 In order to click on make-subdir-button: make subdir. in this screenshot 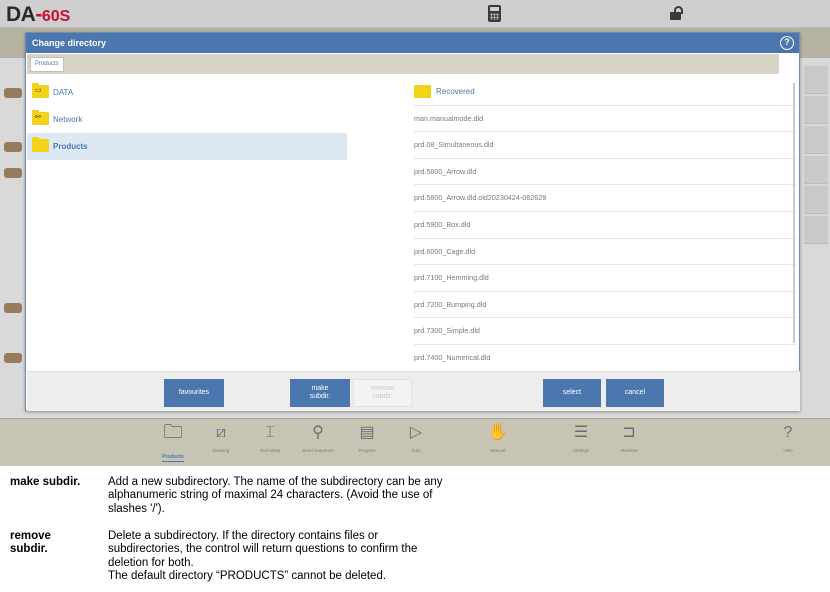, I will do `click(320, 393)`.